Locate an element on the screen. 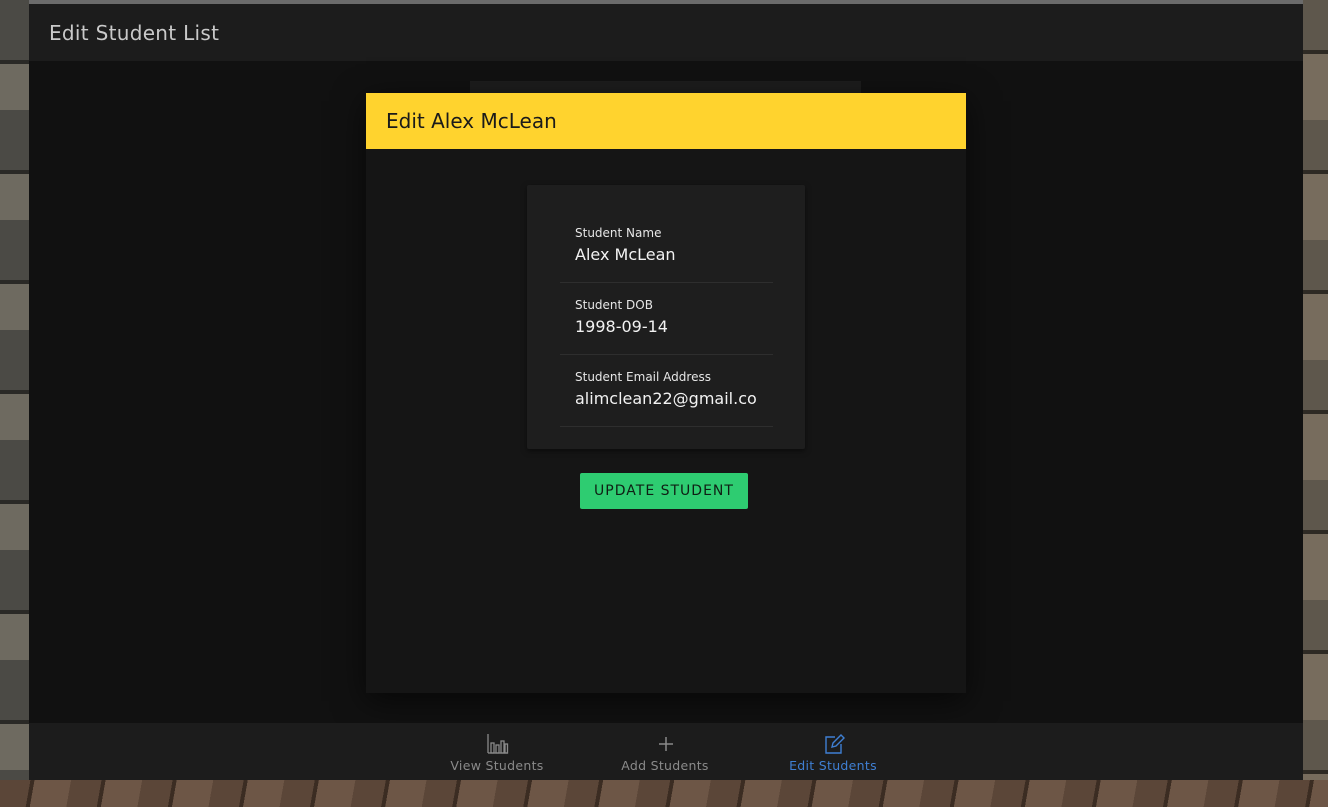  nav-view-students: View Students is located at coordinates (497, 751).